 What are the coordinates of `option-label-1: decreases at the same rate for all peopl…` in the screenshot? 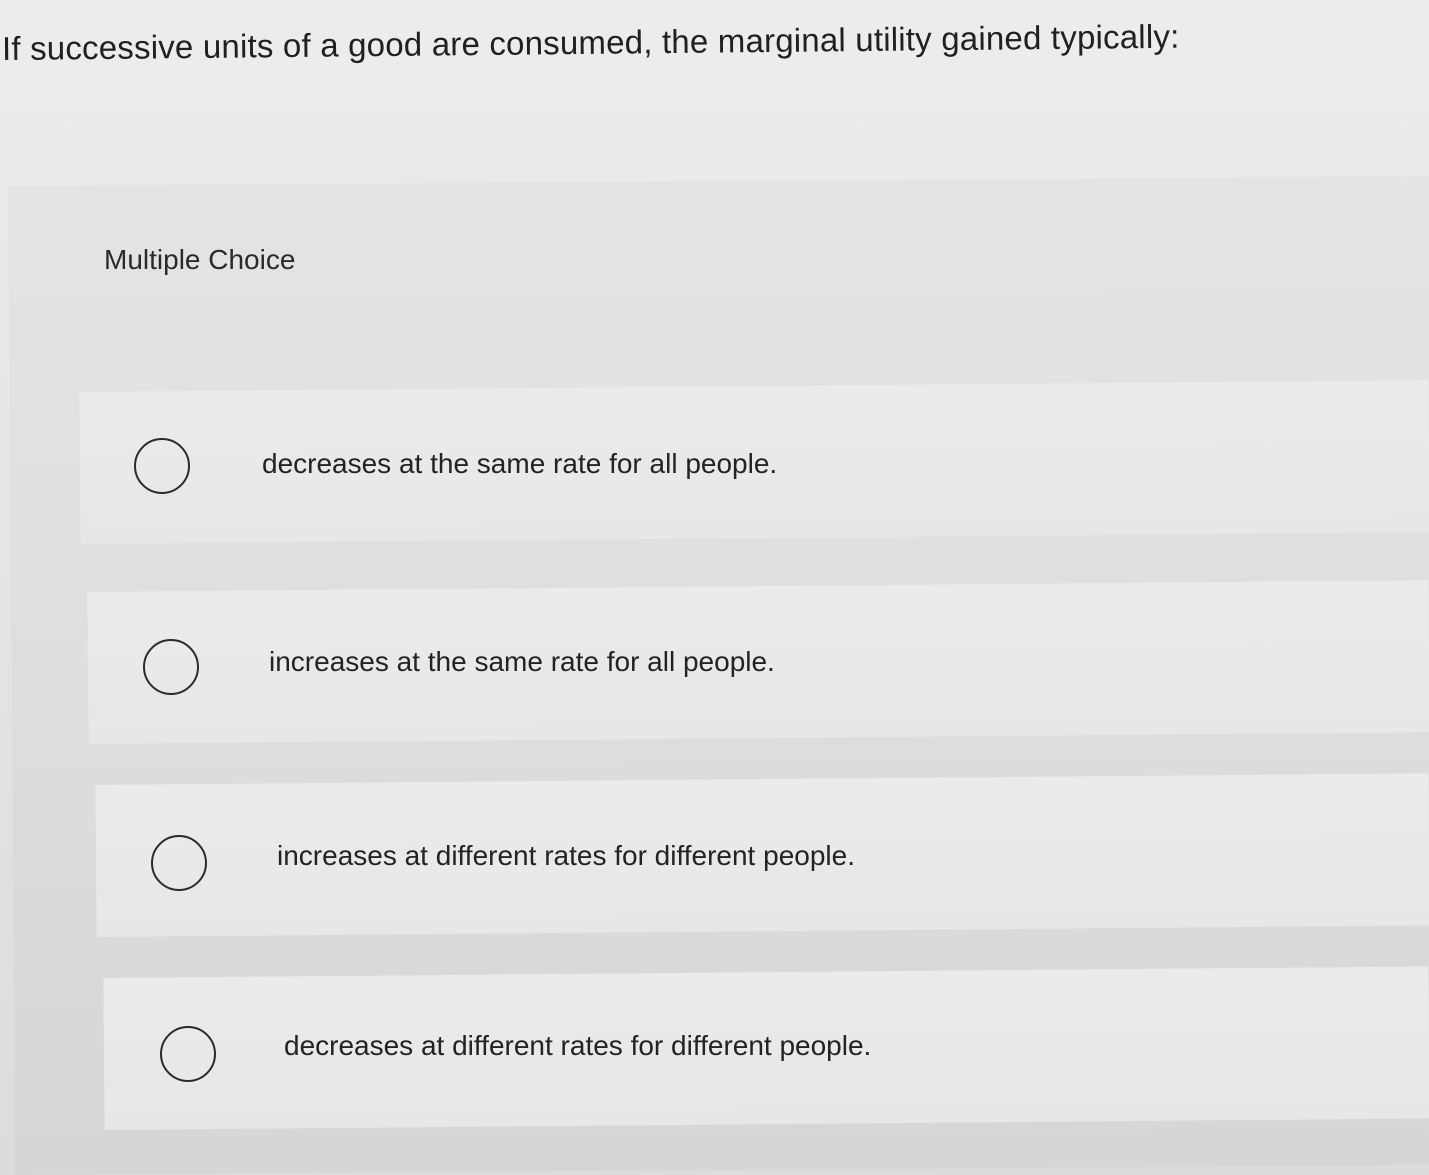 It's located at (519, 464).